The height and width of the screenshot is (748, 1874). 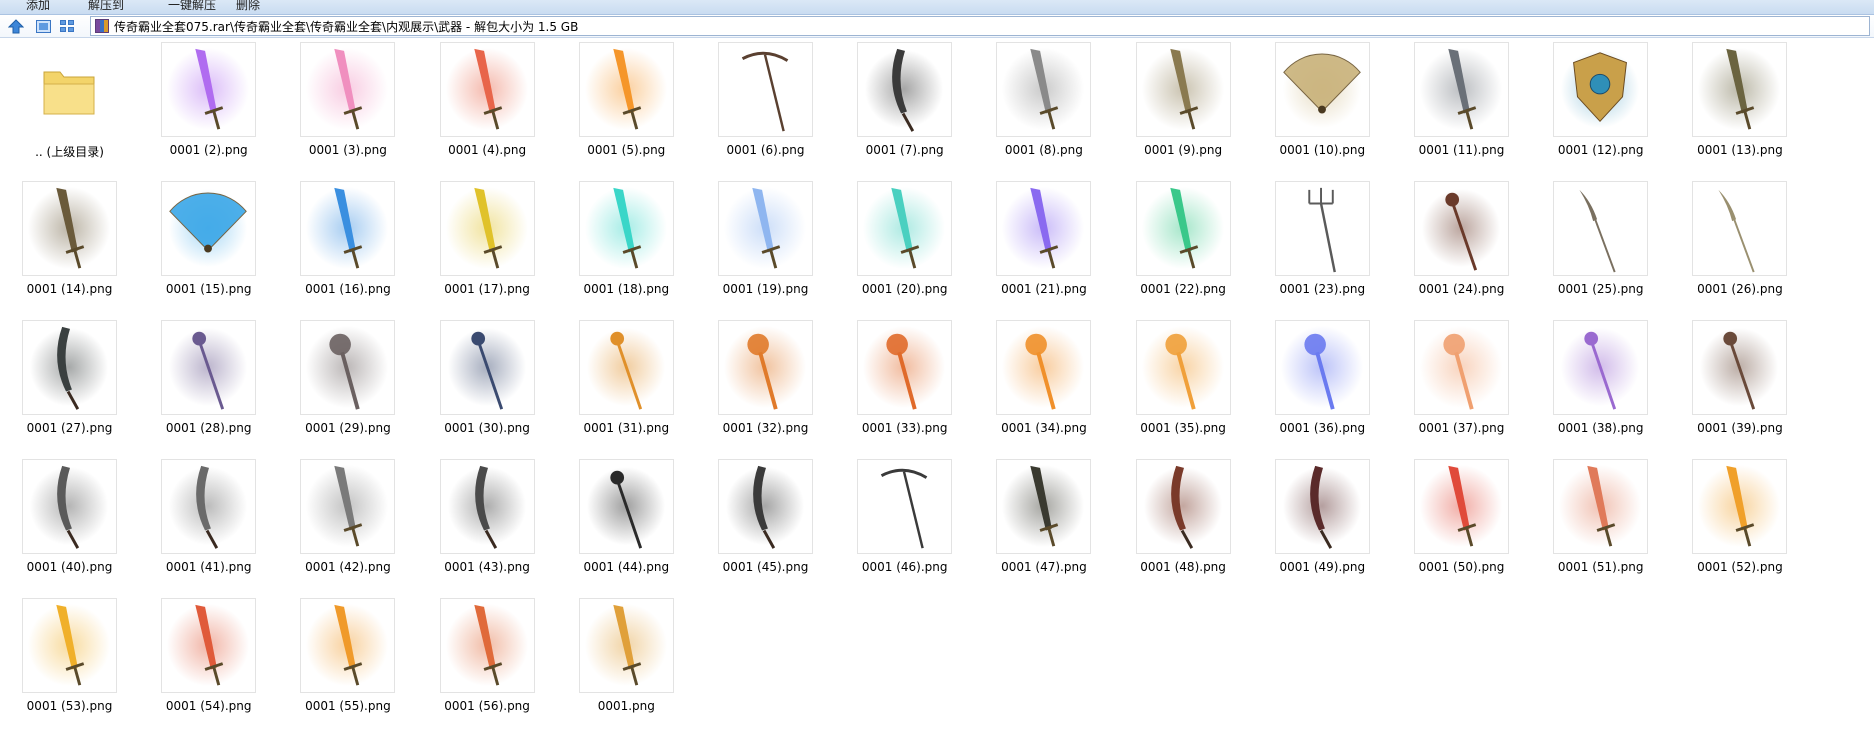 I want to click on parent-folder-item: .. (上级目录), so click(x=68, y=107).